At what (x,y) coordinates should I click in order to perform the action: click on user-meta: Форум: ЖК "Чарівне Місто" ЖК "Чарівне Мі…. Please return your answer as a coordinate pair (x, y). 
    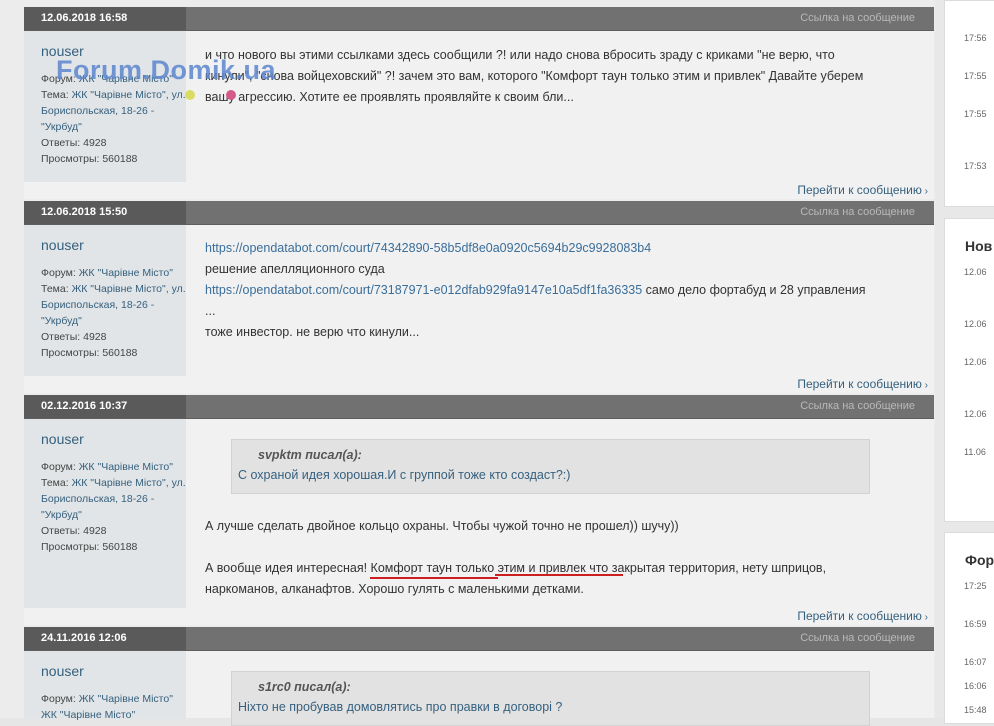
    Looking at the image, I should click on (113, 707).